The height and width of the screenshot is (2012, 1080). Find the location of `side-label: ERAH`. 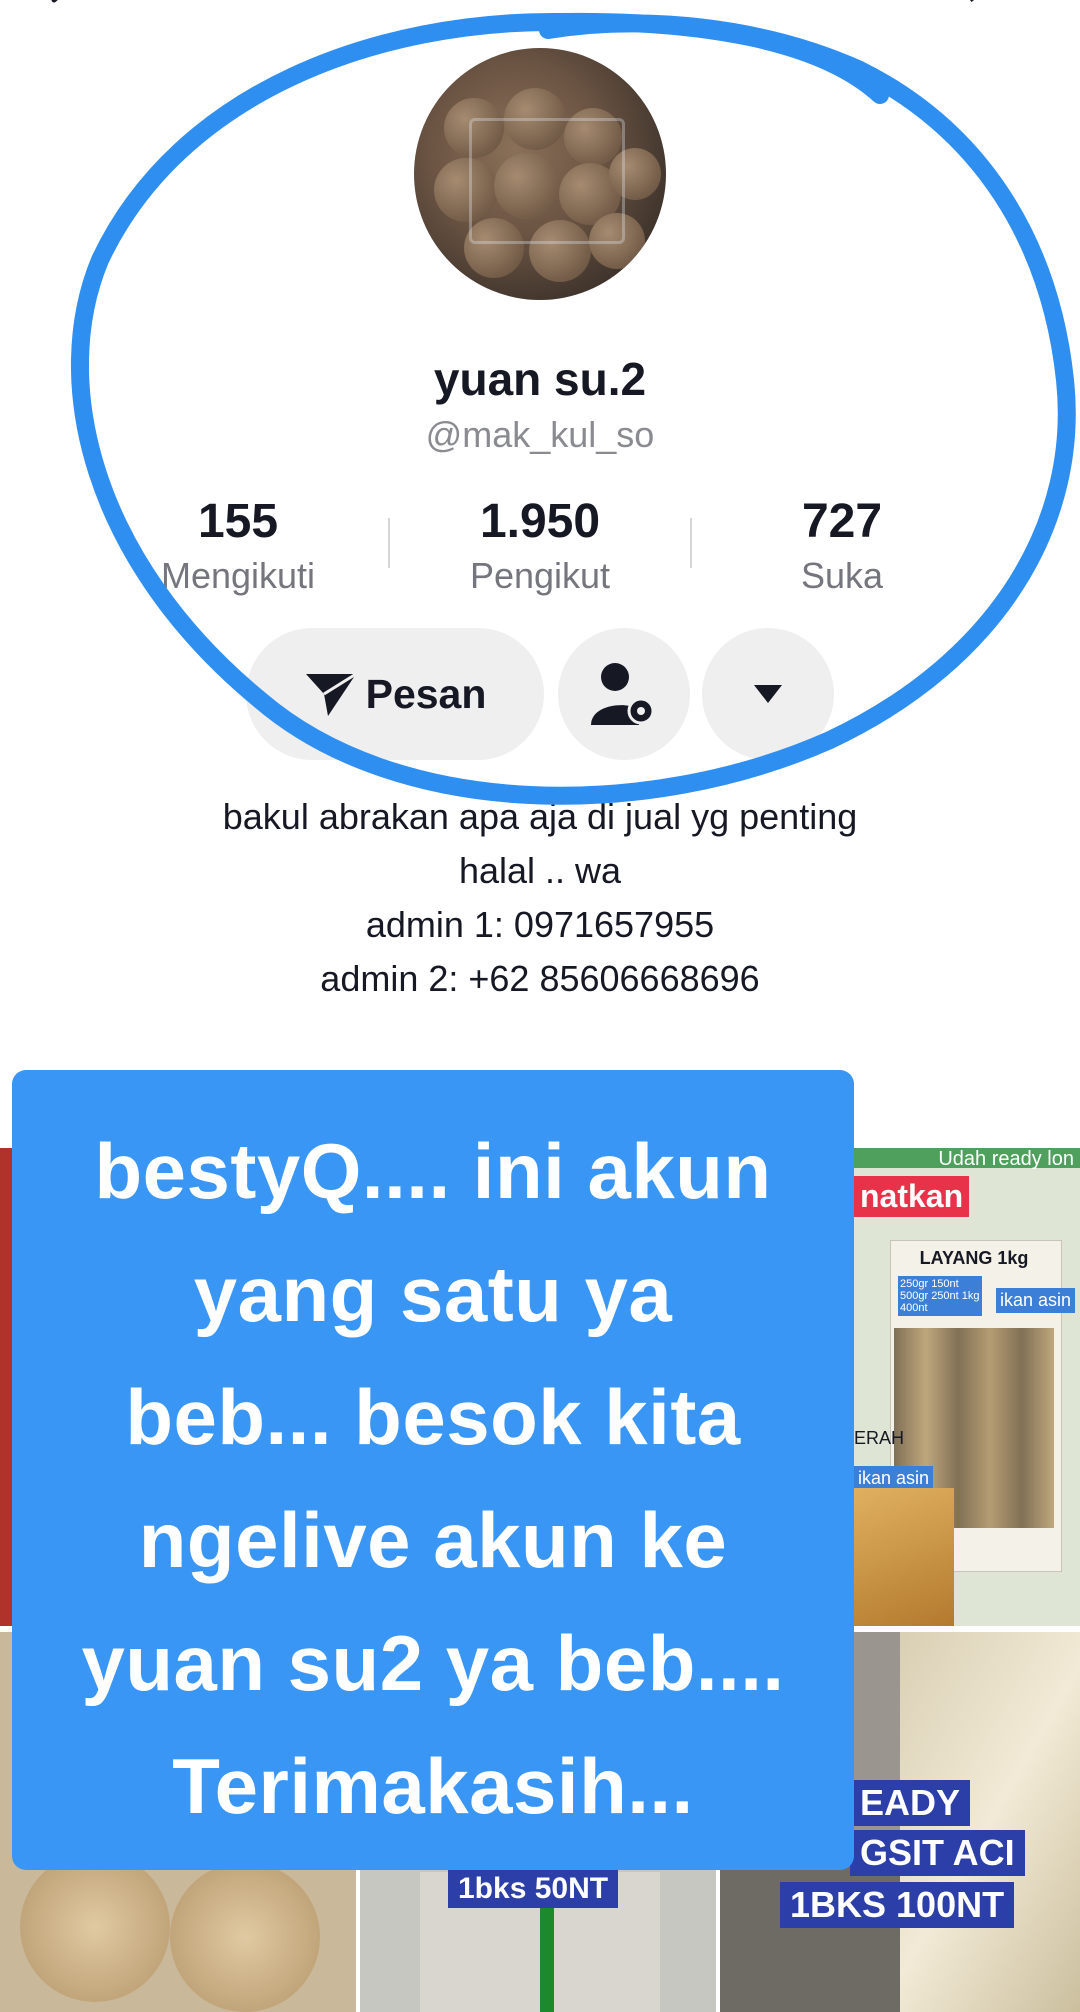

side-label: ERAH is located at coordinates (879, 1438).